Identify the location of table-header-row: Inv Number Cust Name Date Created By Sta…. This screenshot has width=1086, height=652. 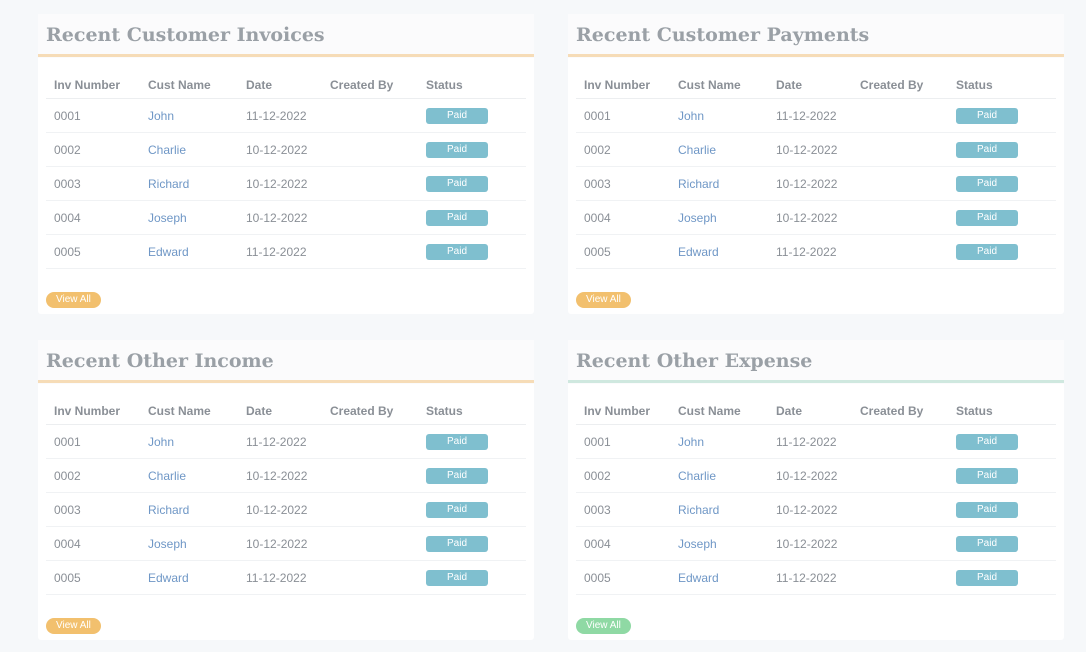
(286, 85).